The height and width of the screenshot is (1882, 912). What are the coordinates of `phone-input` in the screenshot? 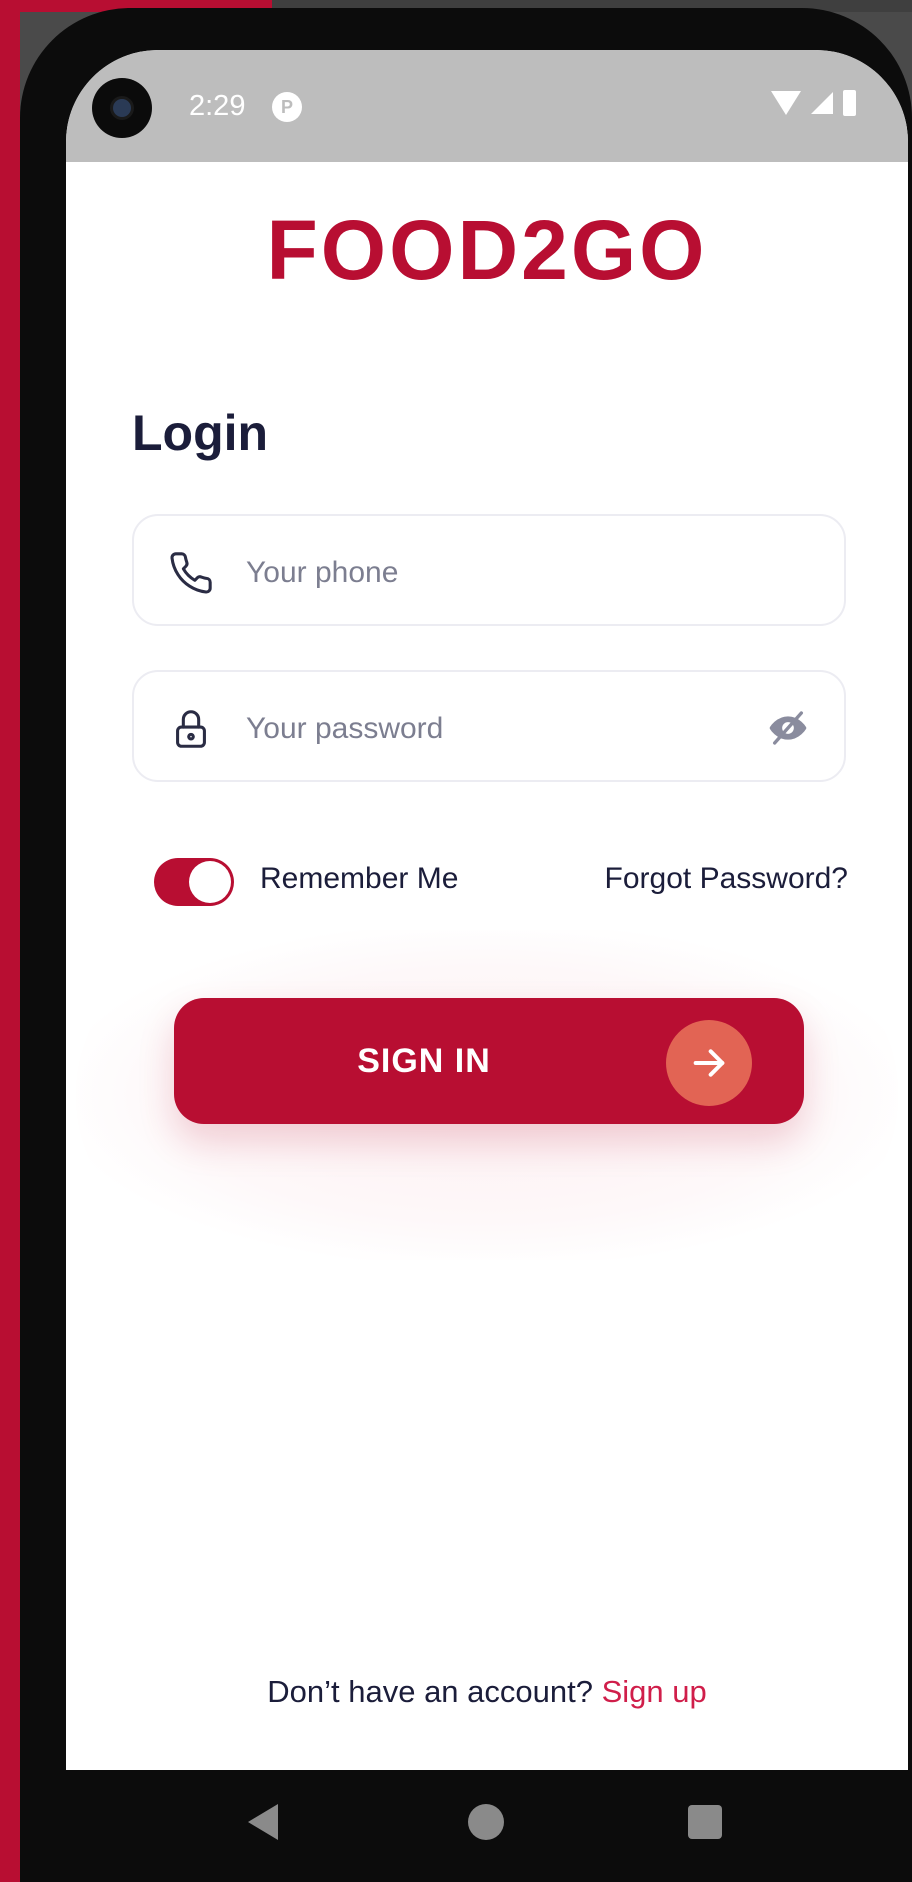 It's located at (486, 573).